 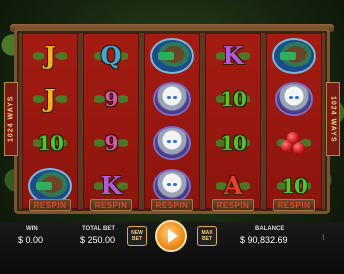 I want to click on symbol-letter: Q, so click(x=111, y=55).